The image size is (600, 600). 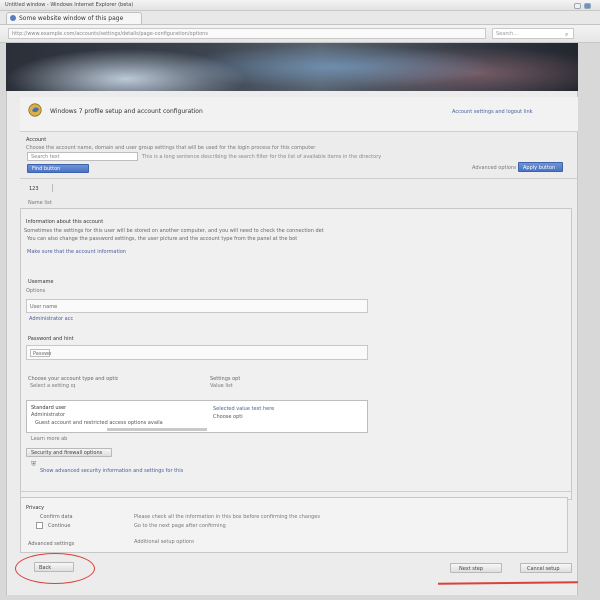 What do you see at coordinates (292, 67) in the screenshot?
I see `header-banner-image` at bounding box center [292, 67].